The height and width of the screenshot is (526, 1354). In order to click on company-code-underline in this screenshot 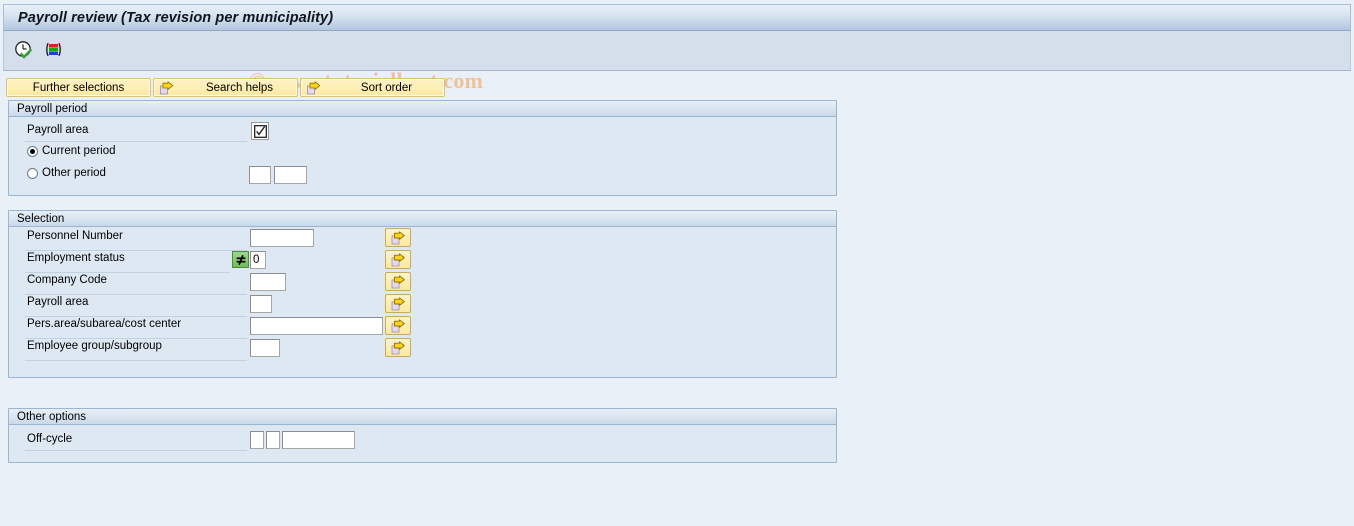, I will do `click(136, 294)`.